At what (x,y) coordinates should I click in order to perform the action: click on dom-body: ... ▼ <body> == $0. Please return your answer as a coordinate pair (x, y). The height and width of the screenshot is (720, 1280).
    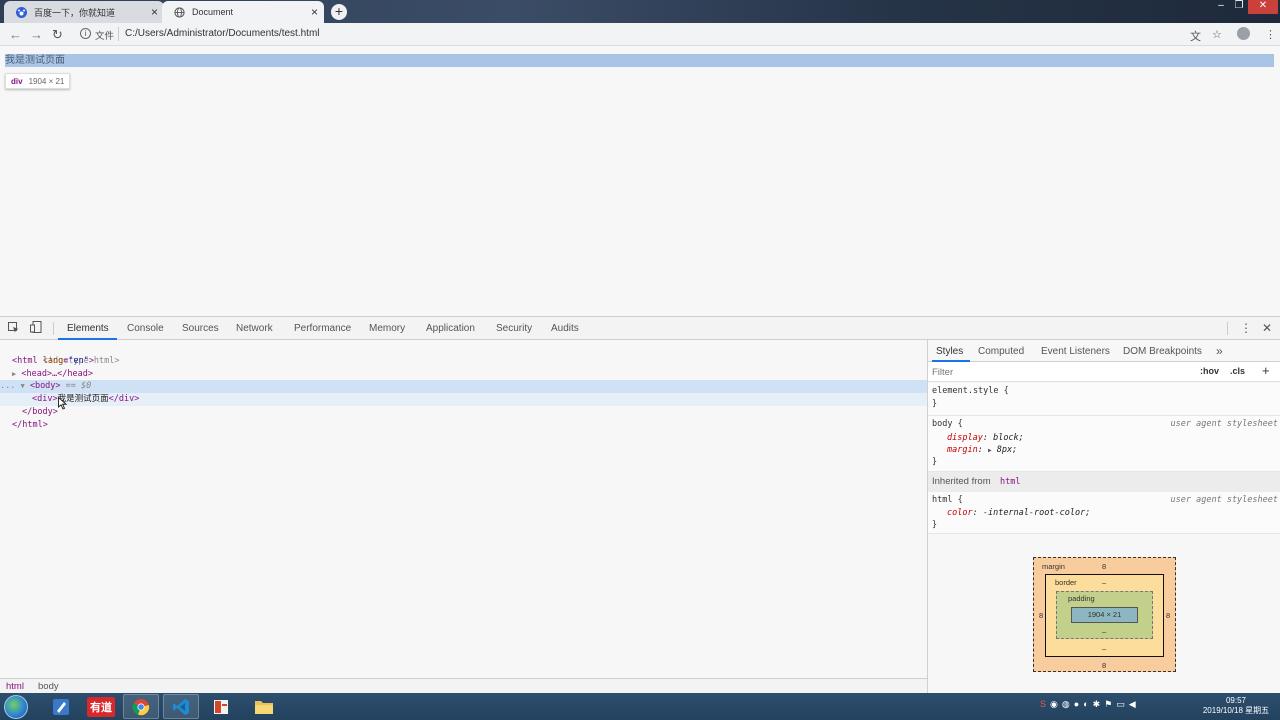
    Looking at the image, I should click on (463, 386).